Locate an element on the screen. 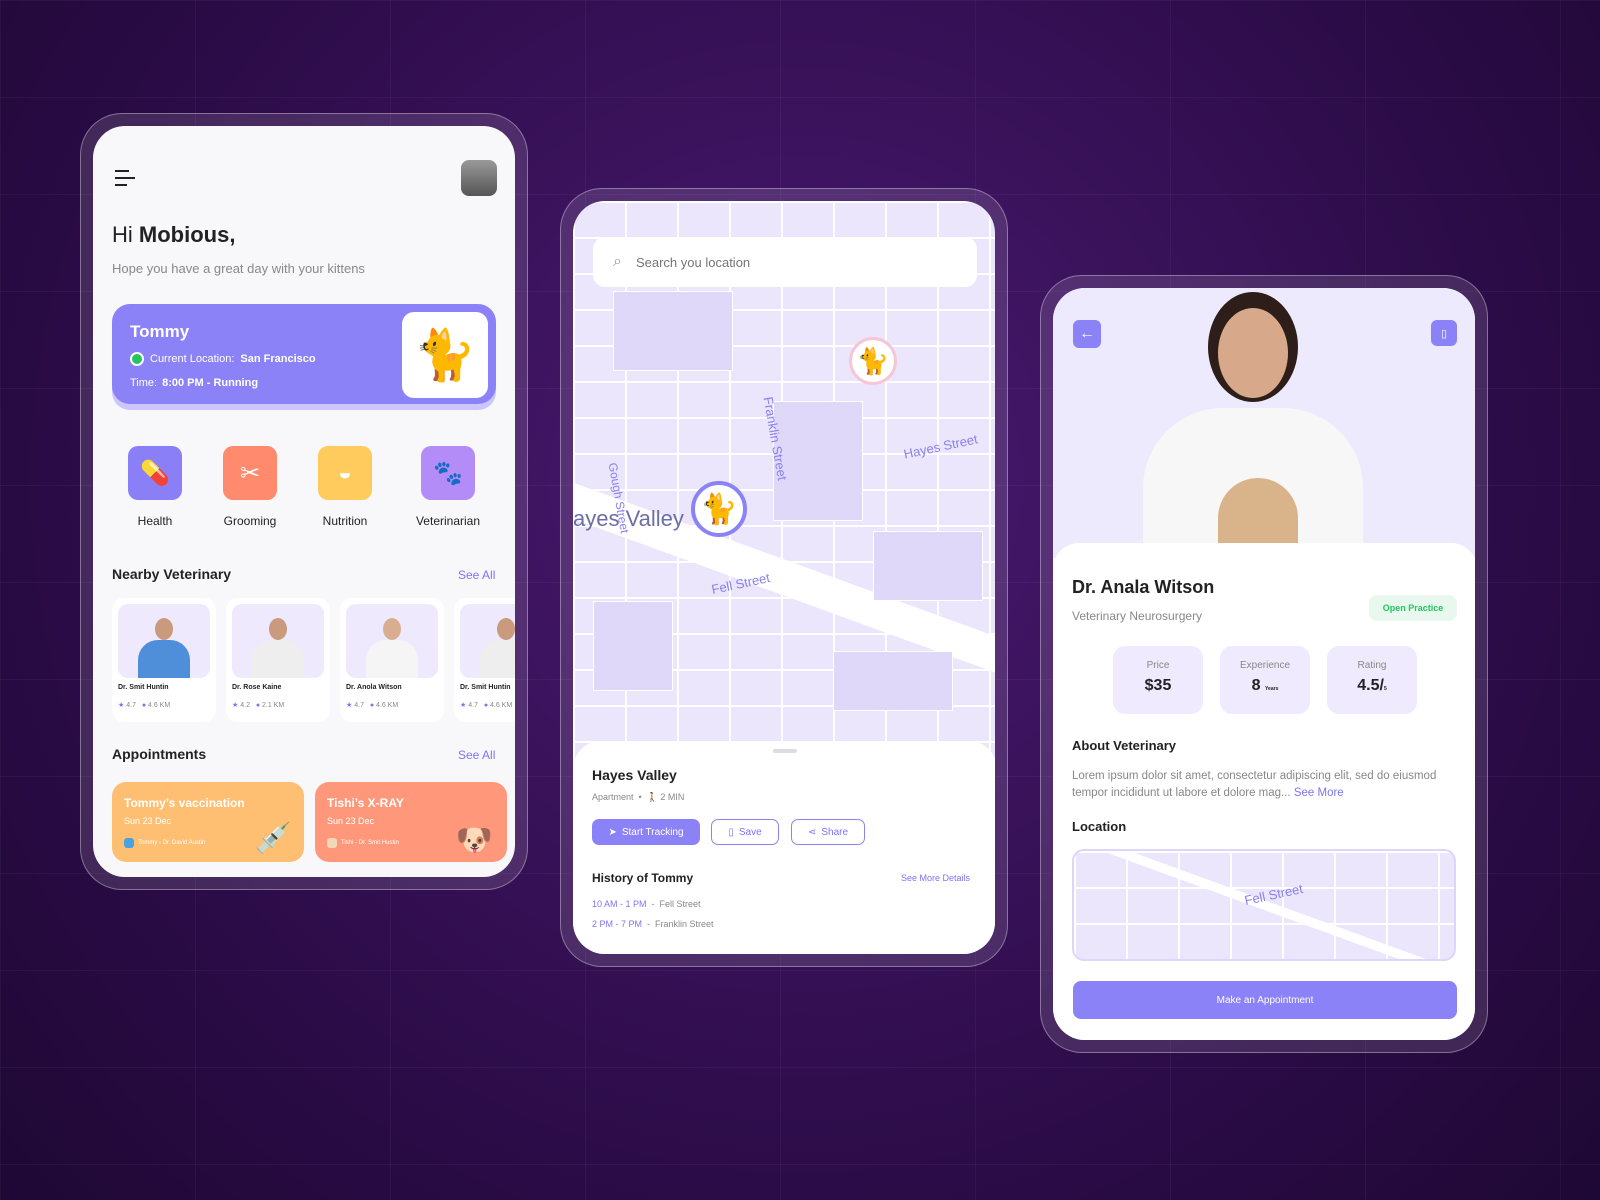 The height and width of the screenshot is (1200, 1600). bookmark-button: ▯ is located at coordinates (1444, 333).